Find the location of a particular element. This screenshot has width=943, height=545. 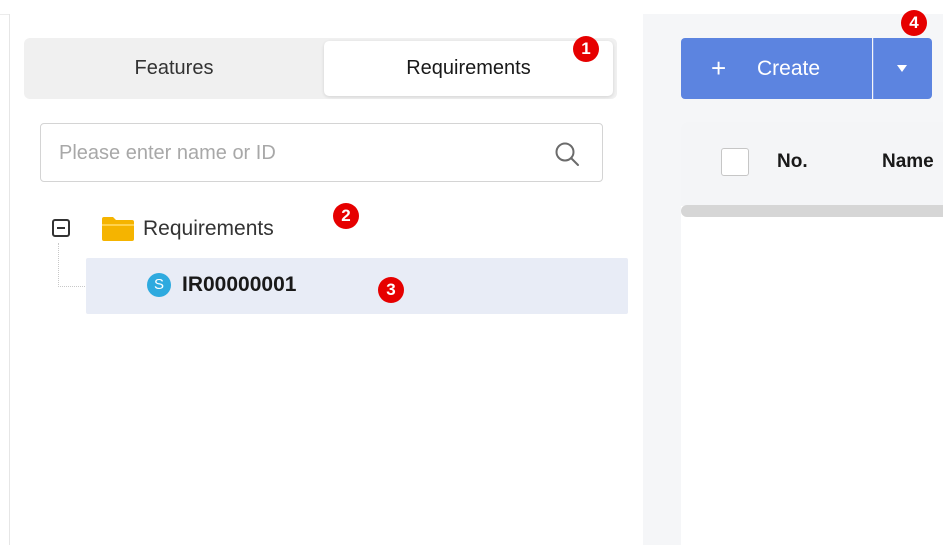

search-box is located at coordinates (321, 153).